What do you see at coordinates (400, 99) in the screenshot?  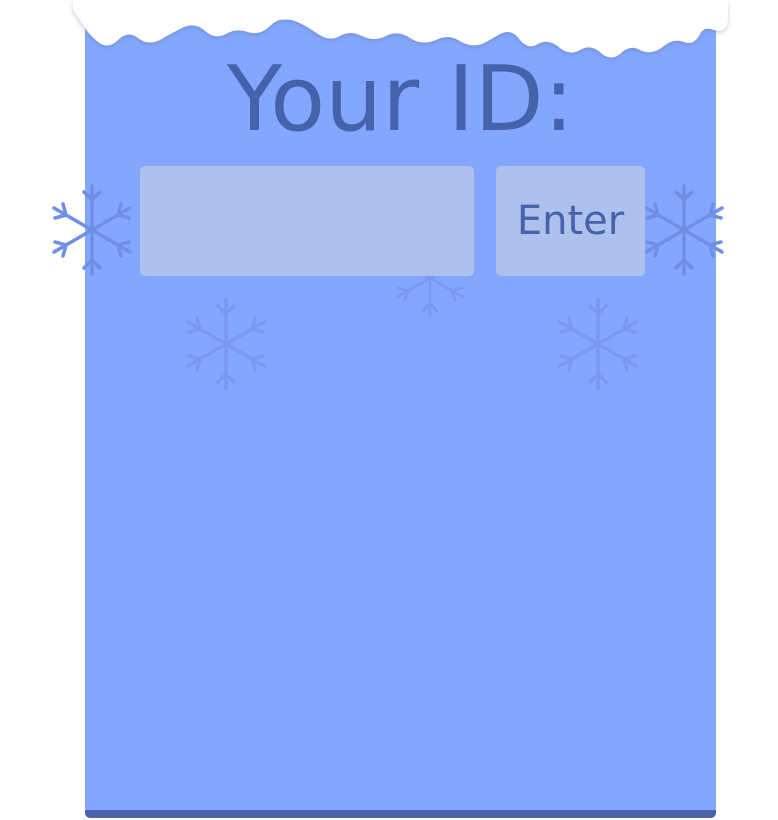 I see `page-title: Your ID:` at bounding box center [400, 99].